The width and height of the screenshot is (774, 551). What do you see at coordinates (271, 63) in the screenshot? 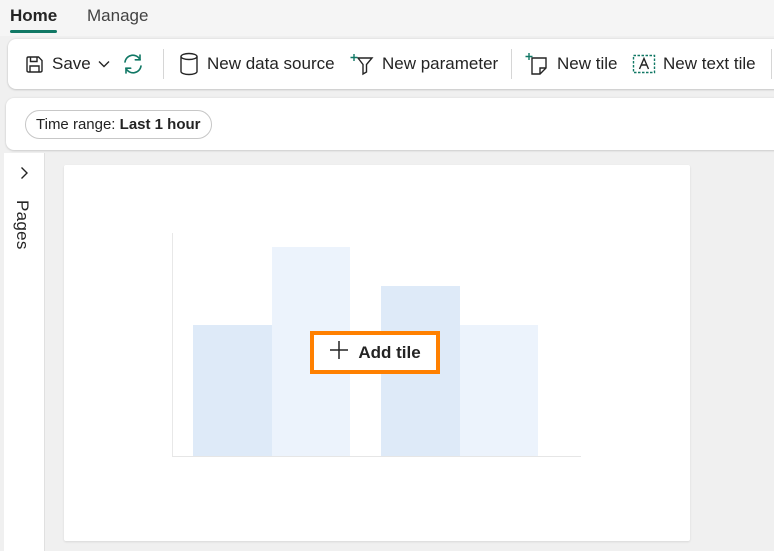
I see `new-data-source-label: New data source` at bounding box center [271, 63].